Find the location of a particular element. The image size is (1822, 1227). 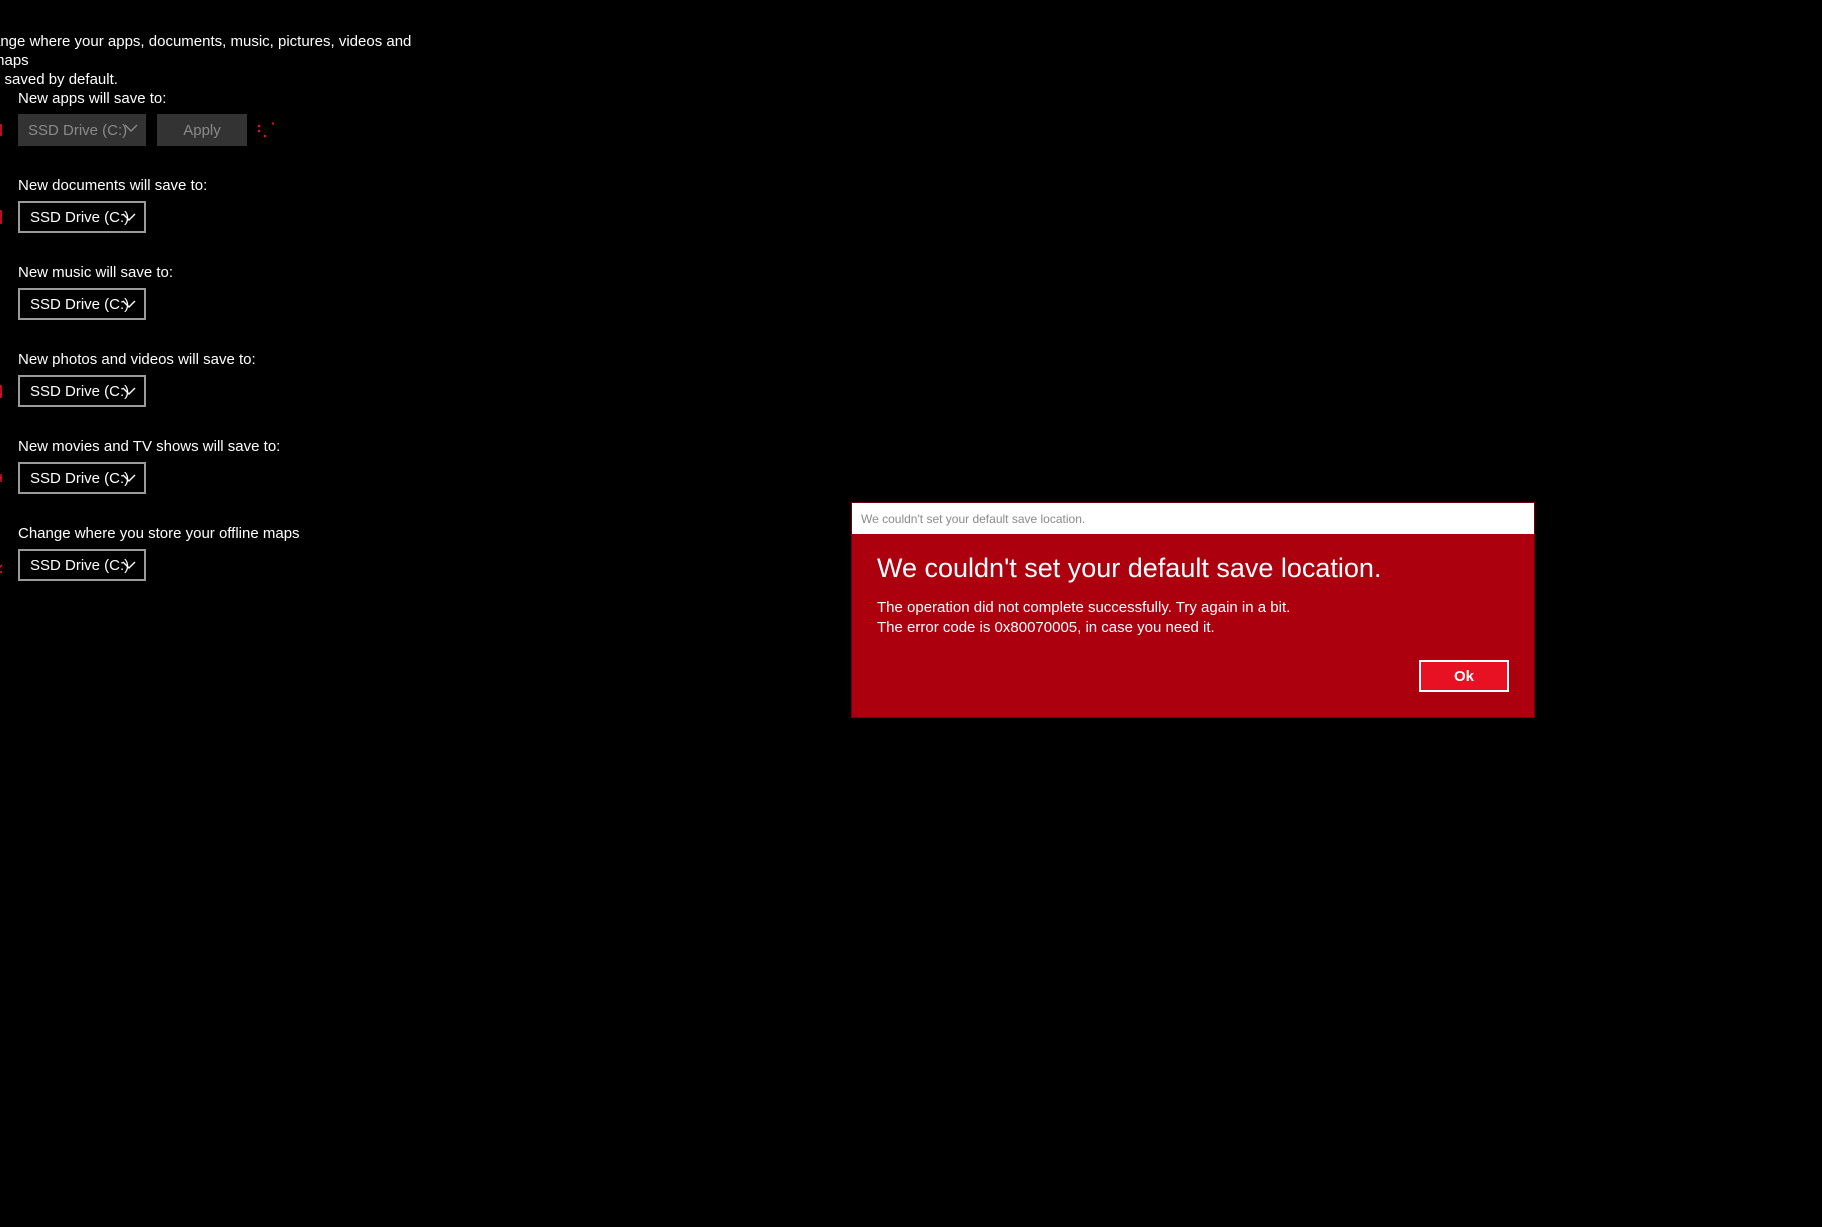

maps-save-label: Change where you store your offline maps is located at coordinates (159, 533).